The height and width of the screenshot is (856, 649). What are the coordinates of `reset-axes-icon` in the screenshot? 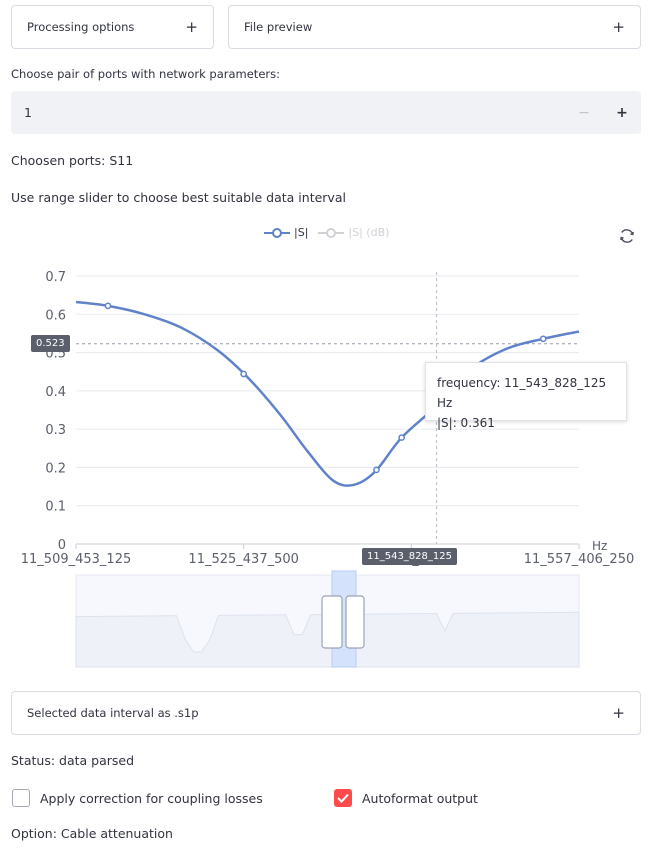 It's located at (627, 236).